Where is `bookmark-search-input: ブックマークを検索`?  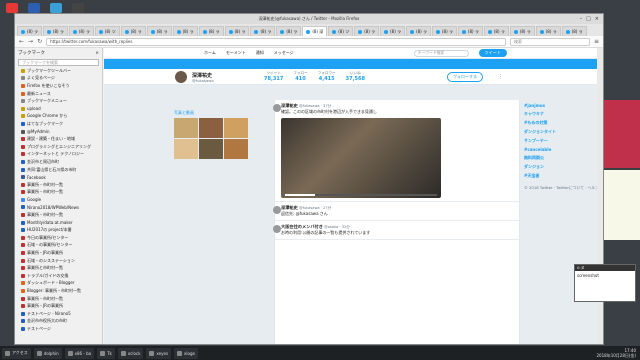 bookmark-search-input: ブックマークを検索 is located at coordinates (58, 62).